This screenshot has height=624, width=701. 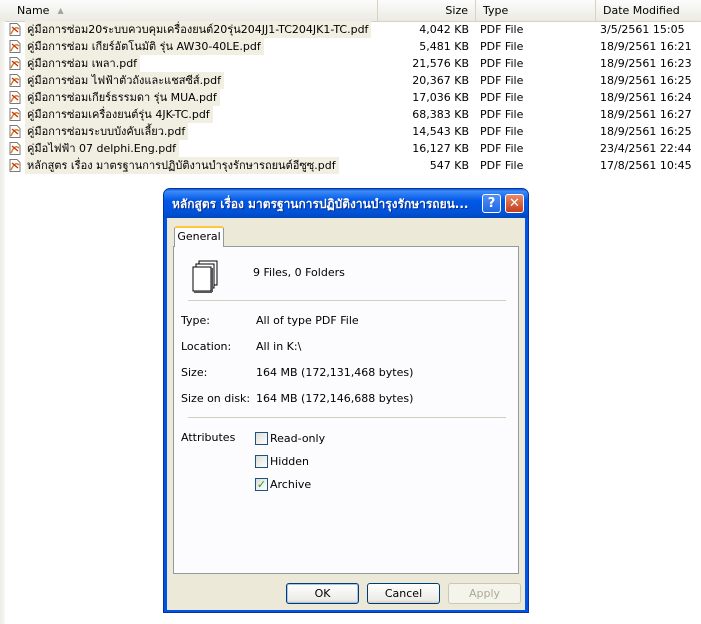 What do you see at coordinates (335, 398) in the screenshot?
I see `size-on-disk-value: 164 MB (172,146,688 bytes)` at bounding box center [335, 398].